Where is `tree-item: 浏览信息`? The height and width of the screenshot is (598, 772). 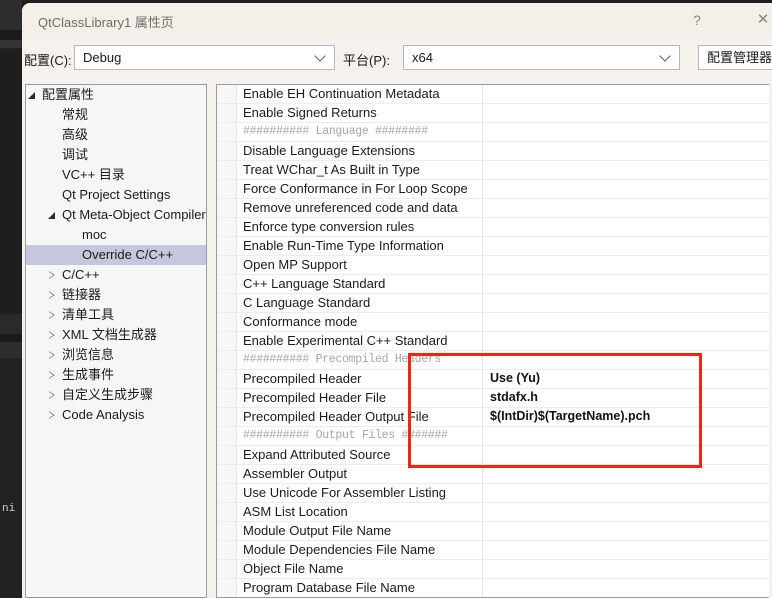 tree-item: 浏览信息 is located at coordinates (116, 355).